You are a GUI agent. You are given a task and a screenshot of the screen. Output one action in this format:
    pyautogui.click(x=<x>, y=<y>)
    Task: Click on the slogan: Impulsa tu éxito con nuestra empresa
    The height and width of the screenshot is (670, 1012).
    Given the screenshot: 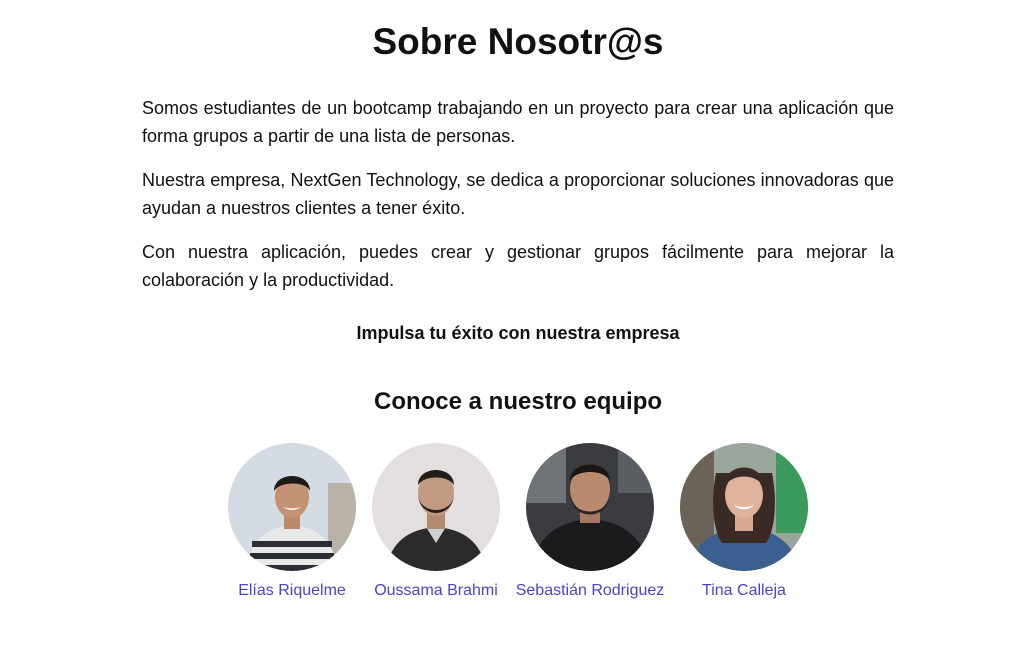 What is the action you would take?
    pyautogui.click(x=518, y=333)
    